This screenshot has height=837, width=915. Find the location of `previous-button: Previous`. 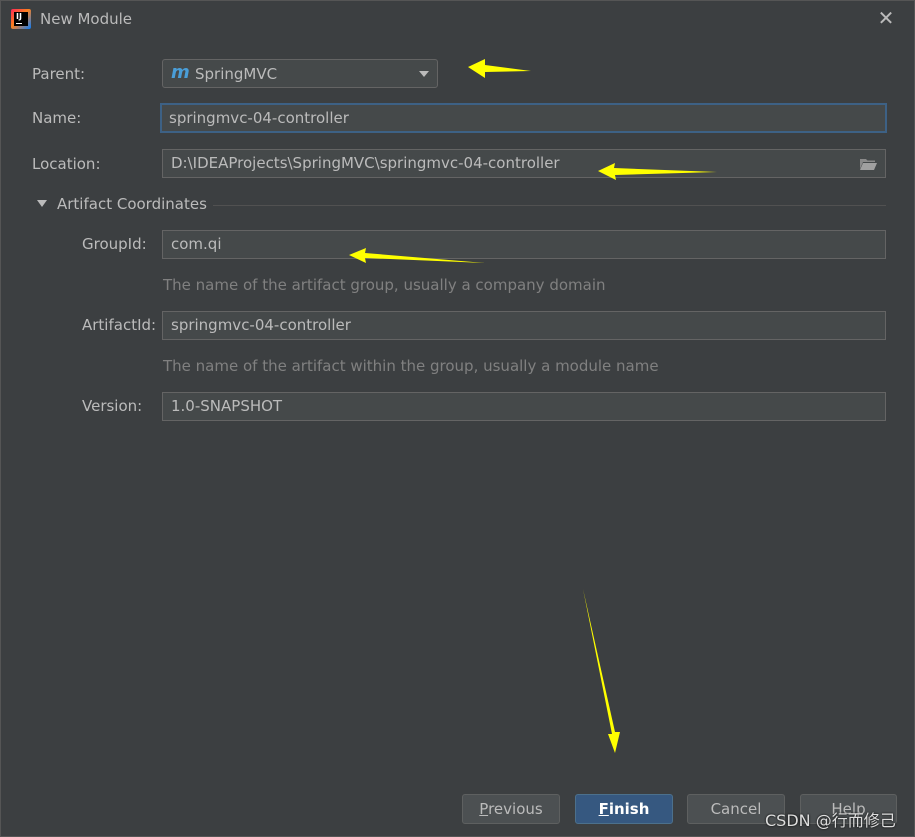

previous-button: Previous is located at coordinates (511, 809).